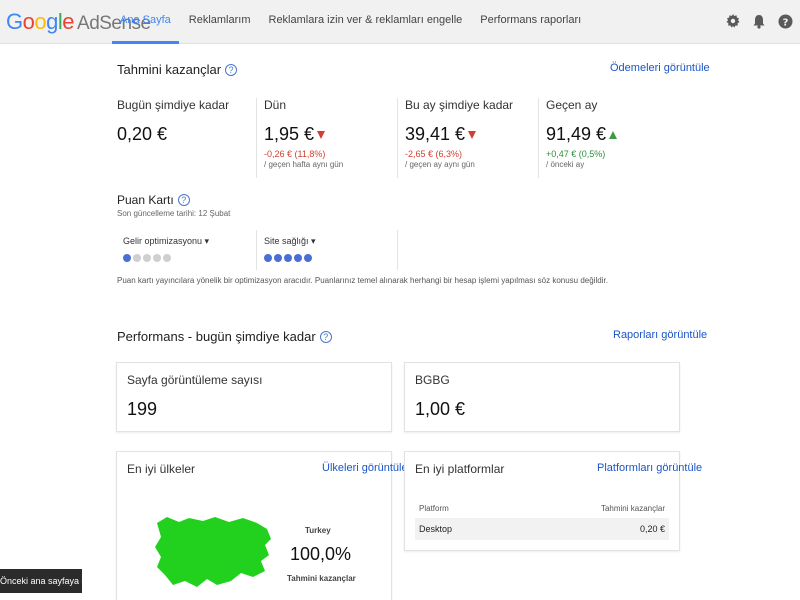 This screenshot has height=600, width=800. I want to click on earnings-value: 1,95 €, so click(289, 134).